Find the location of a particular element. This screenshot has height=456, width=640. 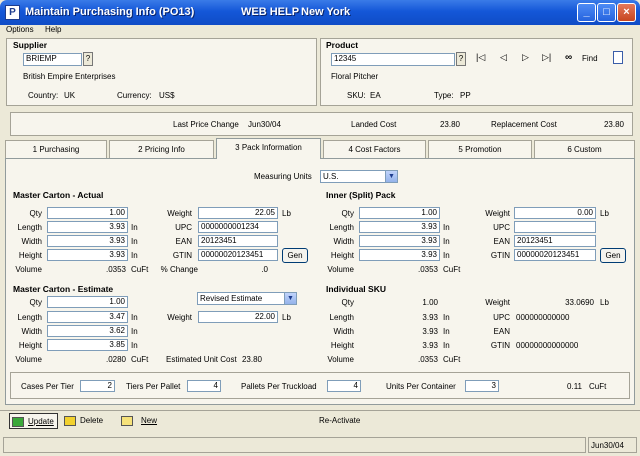

pallets-per-truckload-input: 4 is located at coordinates (344, 386).